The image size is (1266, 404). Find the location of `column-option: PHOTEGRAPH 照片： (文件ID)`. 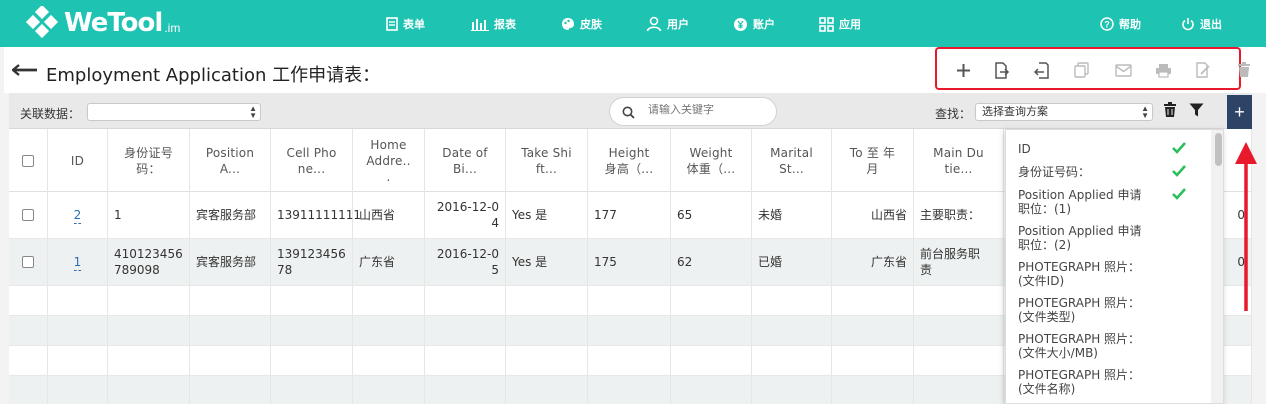

column-option: PHOTEGRAPH 照片： (文件ID) is located at coordinates (1108, 274).